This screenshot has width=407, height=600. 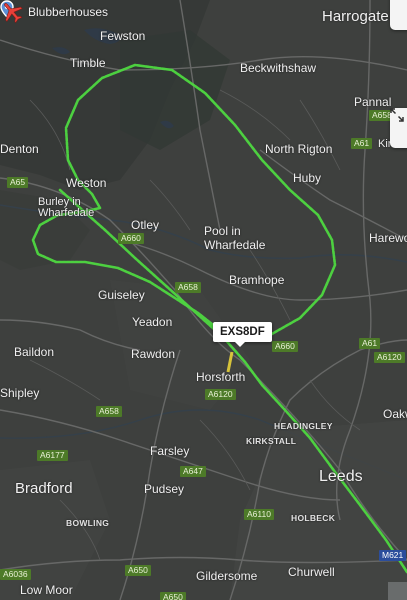 I want to click on expand-icon, so click(x=397, y=115).